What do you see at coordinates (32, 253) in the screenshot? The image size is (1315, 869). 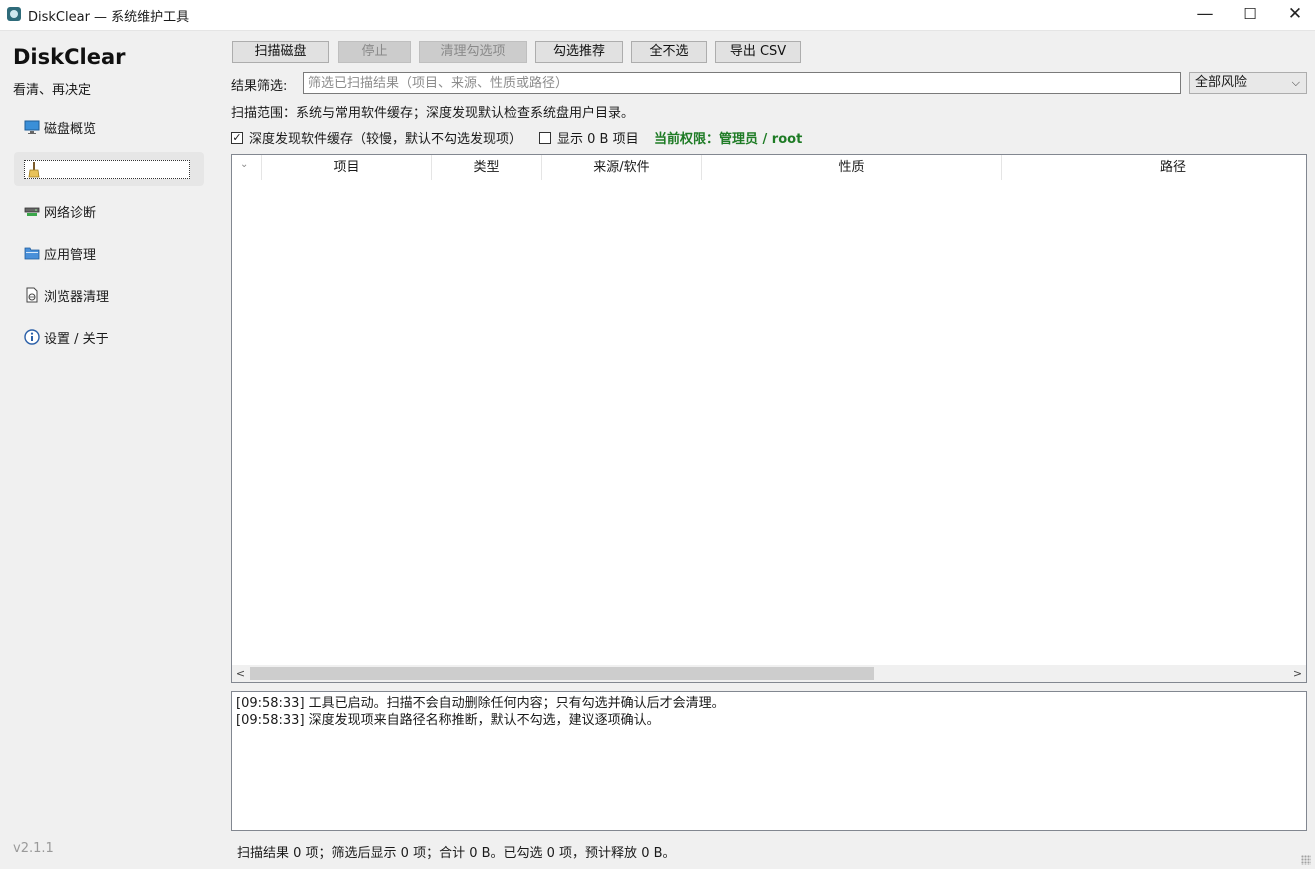 I see `folder-icon` at bounding box center [32, 253].